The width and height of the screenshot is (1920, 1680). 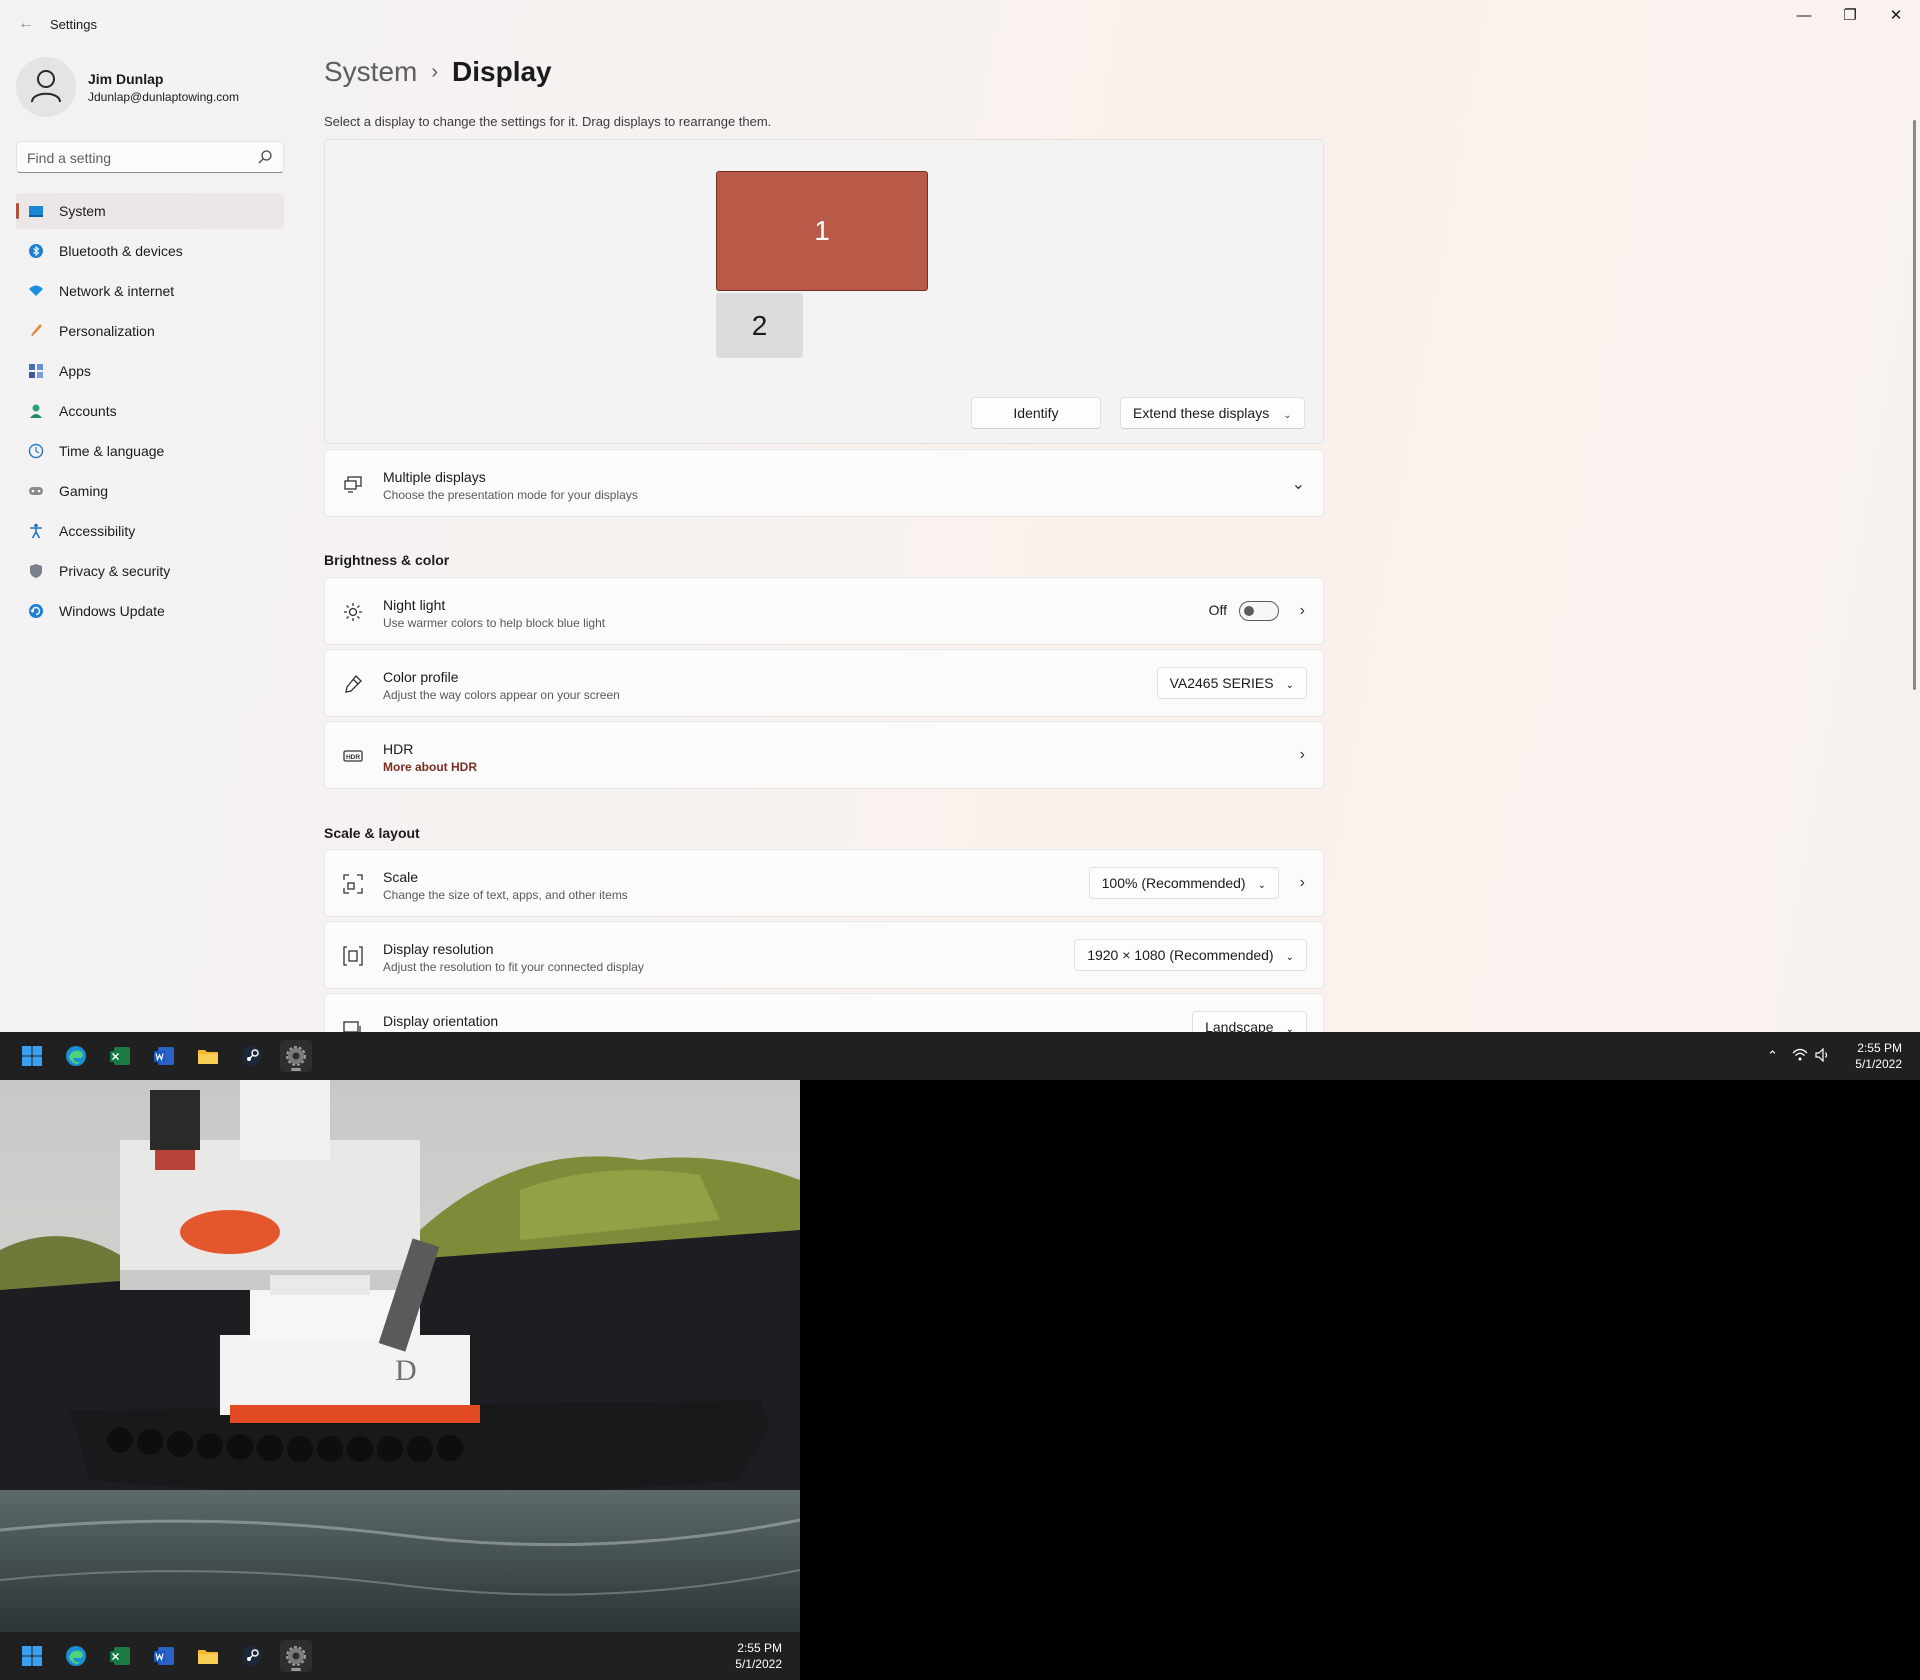 What do you see at coordinates (137, 158) in the screenshot?
I see `search-input` at bounding box center [137, 158].